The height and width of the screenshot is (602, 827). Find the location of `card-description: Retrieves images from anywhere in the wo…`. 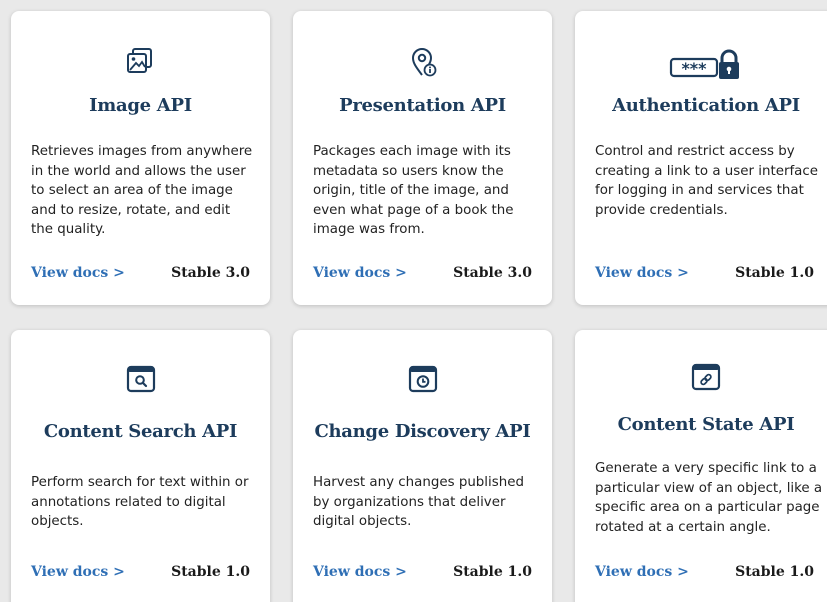

card-description: Retrieves images from anywhere in the wo… is located at coordinates (142, 190).